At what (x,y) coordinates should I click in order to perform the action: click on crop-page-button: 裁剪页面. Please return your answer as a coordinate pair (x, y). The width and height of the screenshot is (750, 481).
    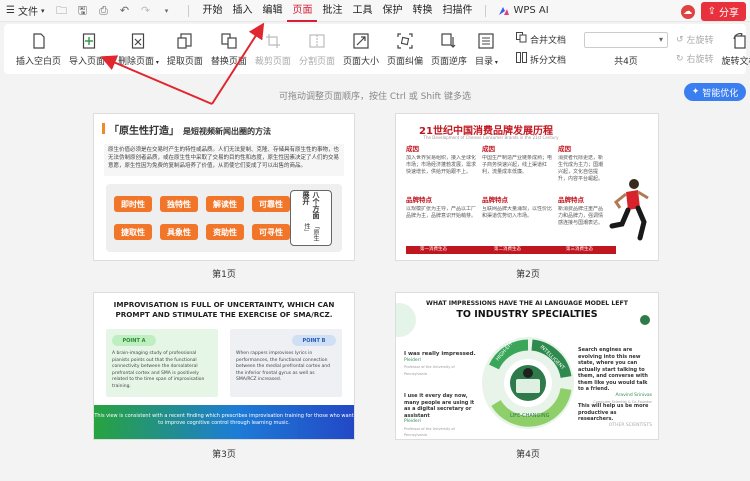
    Looking at the image, I should click on (273, 49).